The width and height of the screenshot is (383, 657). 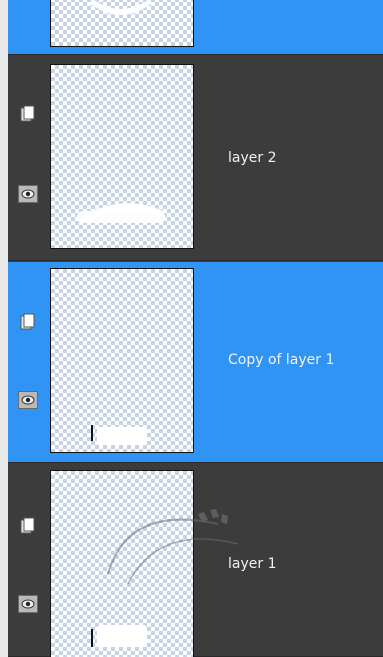 What do you see at coordinates (252, 158) in the screenshot?
I see `layer-name: layer 2` at bounding box center [252, 158].